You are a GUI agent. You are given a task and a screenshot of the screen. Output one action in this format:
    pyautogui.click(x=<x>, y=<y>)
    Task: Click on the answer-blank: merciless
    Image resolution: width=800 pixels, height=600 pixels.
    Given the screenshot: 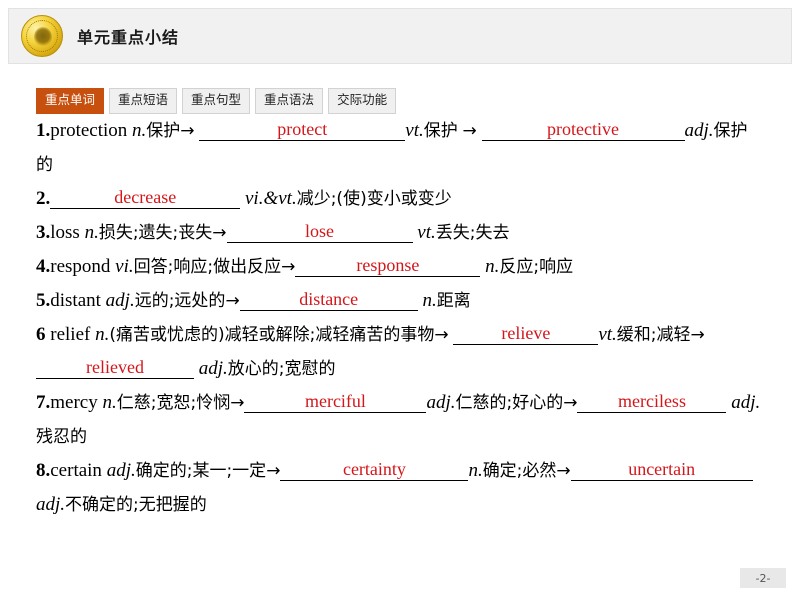 What is the action you would take?
    pyautogui.click(x=652, y=401)
    